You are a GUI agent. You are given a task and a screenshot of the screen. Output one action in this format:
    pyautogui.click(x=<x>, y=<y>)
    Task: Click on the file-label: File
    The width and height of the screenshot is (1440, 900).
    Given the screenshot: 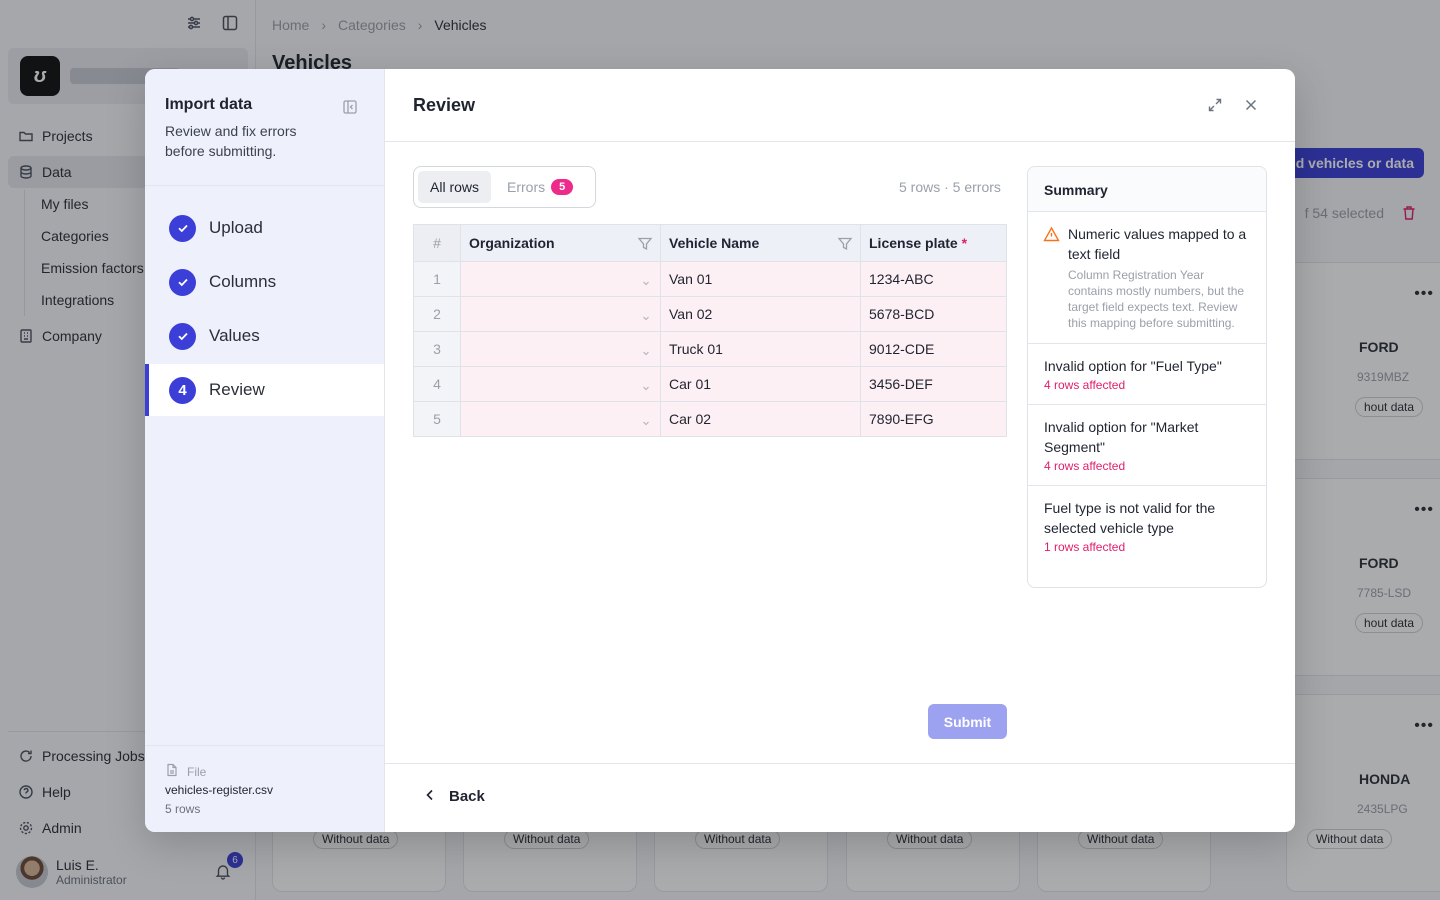 What is the action you would take?
    pyautogui.click(x=185, y=771)
    